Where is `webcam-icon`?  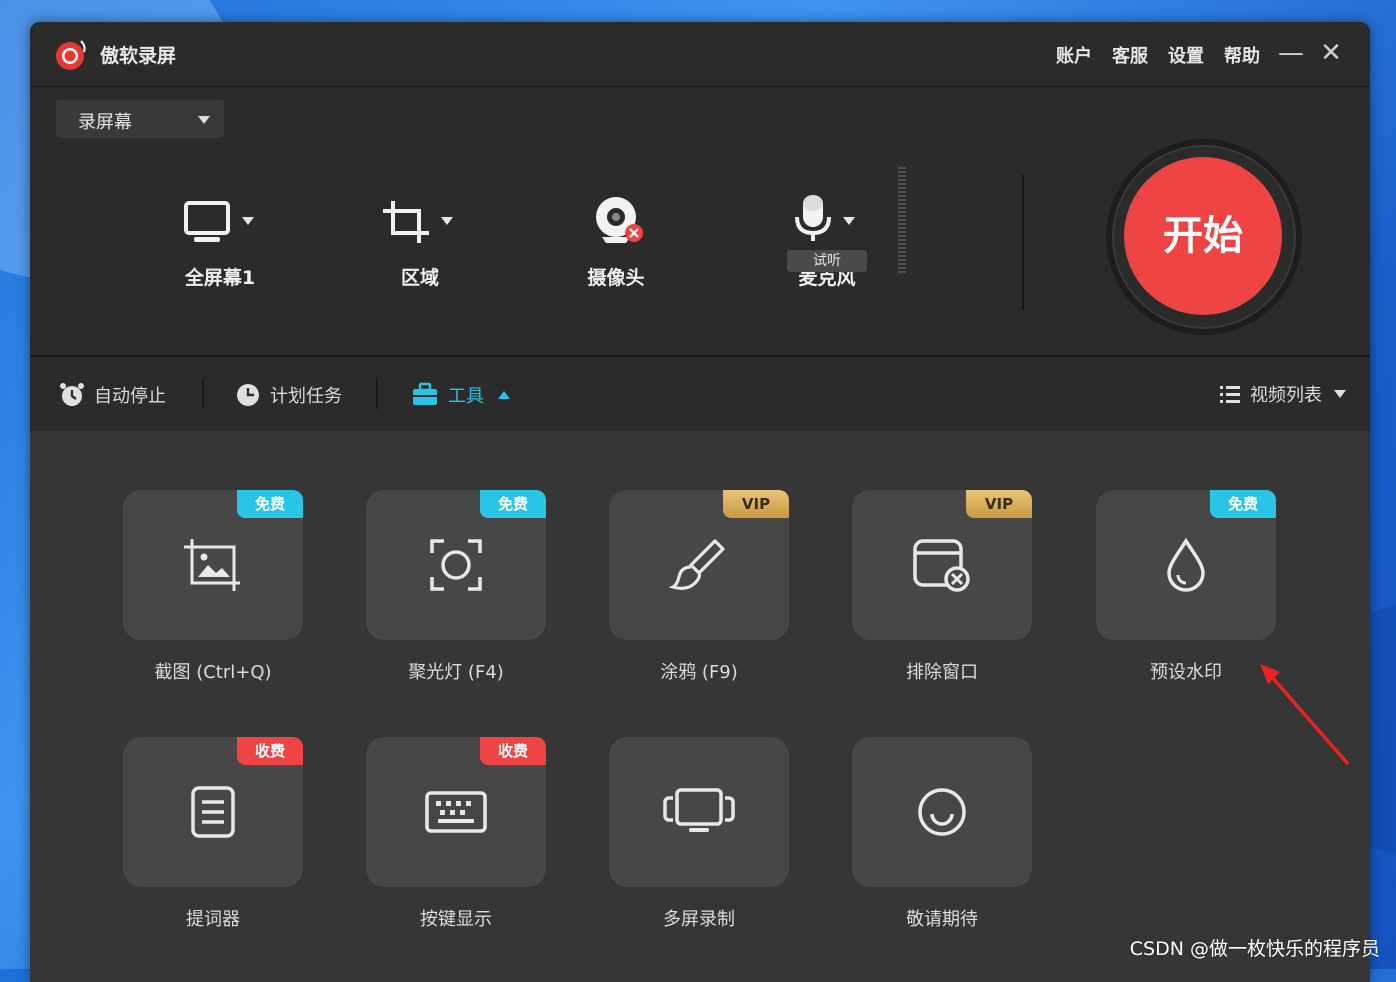 webcam-icon is located at coordinates (619, 220).